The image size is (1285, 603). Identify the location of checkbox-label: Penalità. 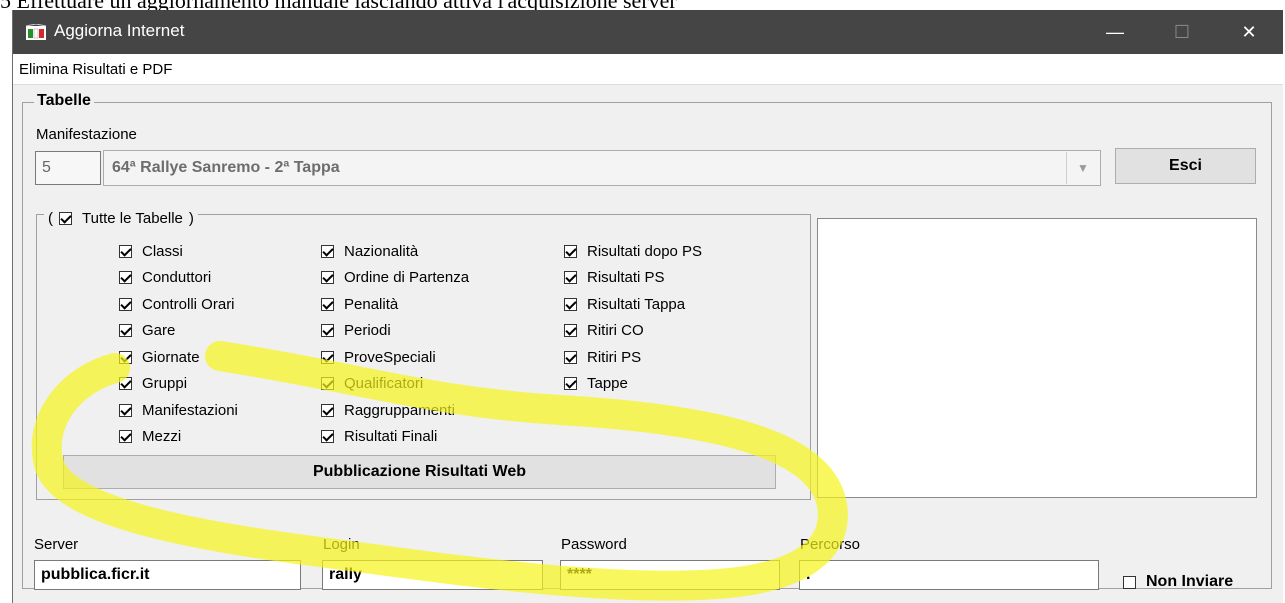
(371, 304).